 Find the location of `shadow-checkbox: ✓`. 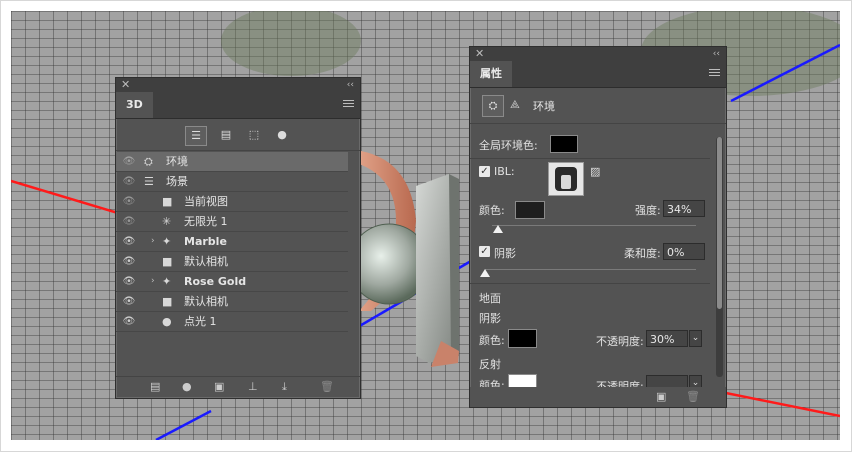

shadow-checkbox: ✓ is located at coordinates (484, 251).